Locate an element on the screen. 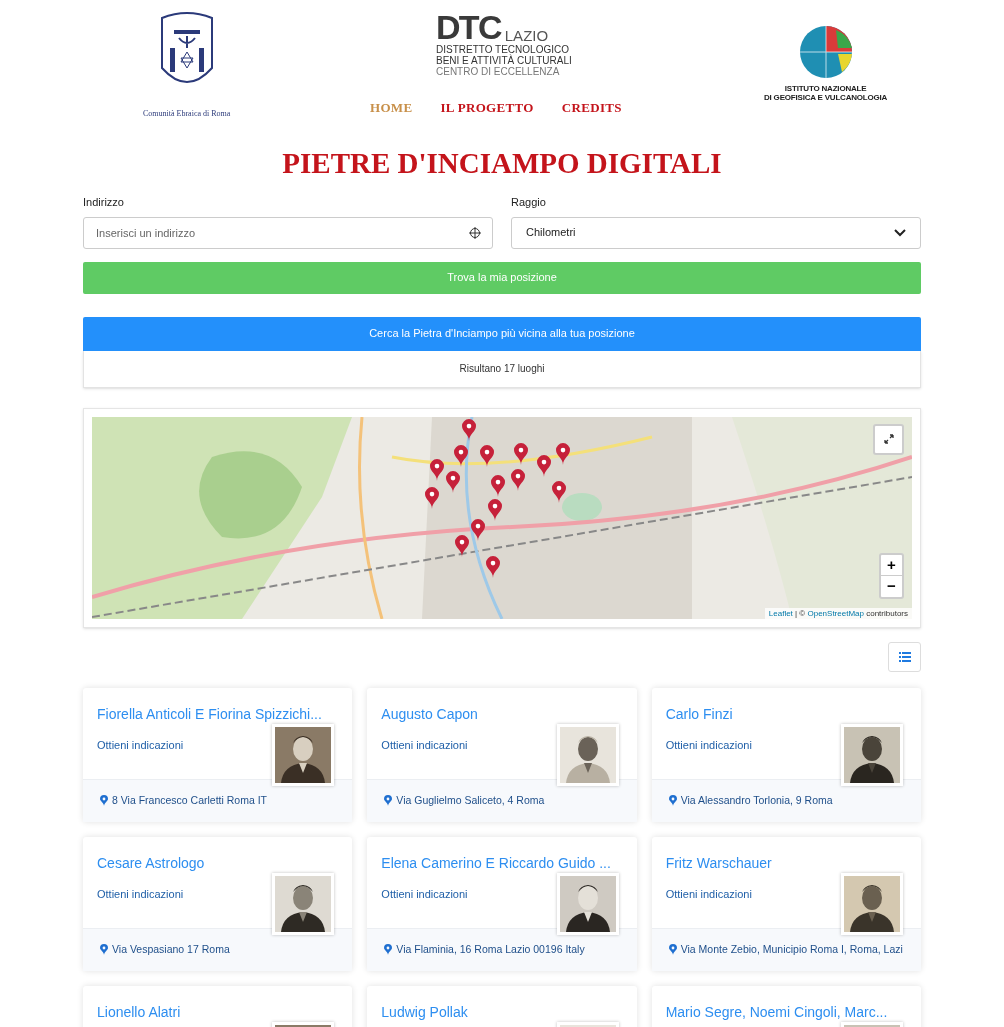 The image size is (1004, 1027). place-name-link: Fritz Warschauer is located at coordinates (718, 862).